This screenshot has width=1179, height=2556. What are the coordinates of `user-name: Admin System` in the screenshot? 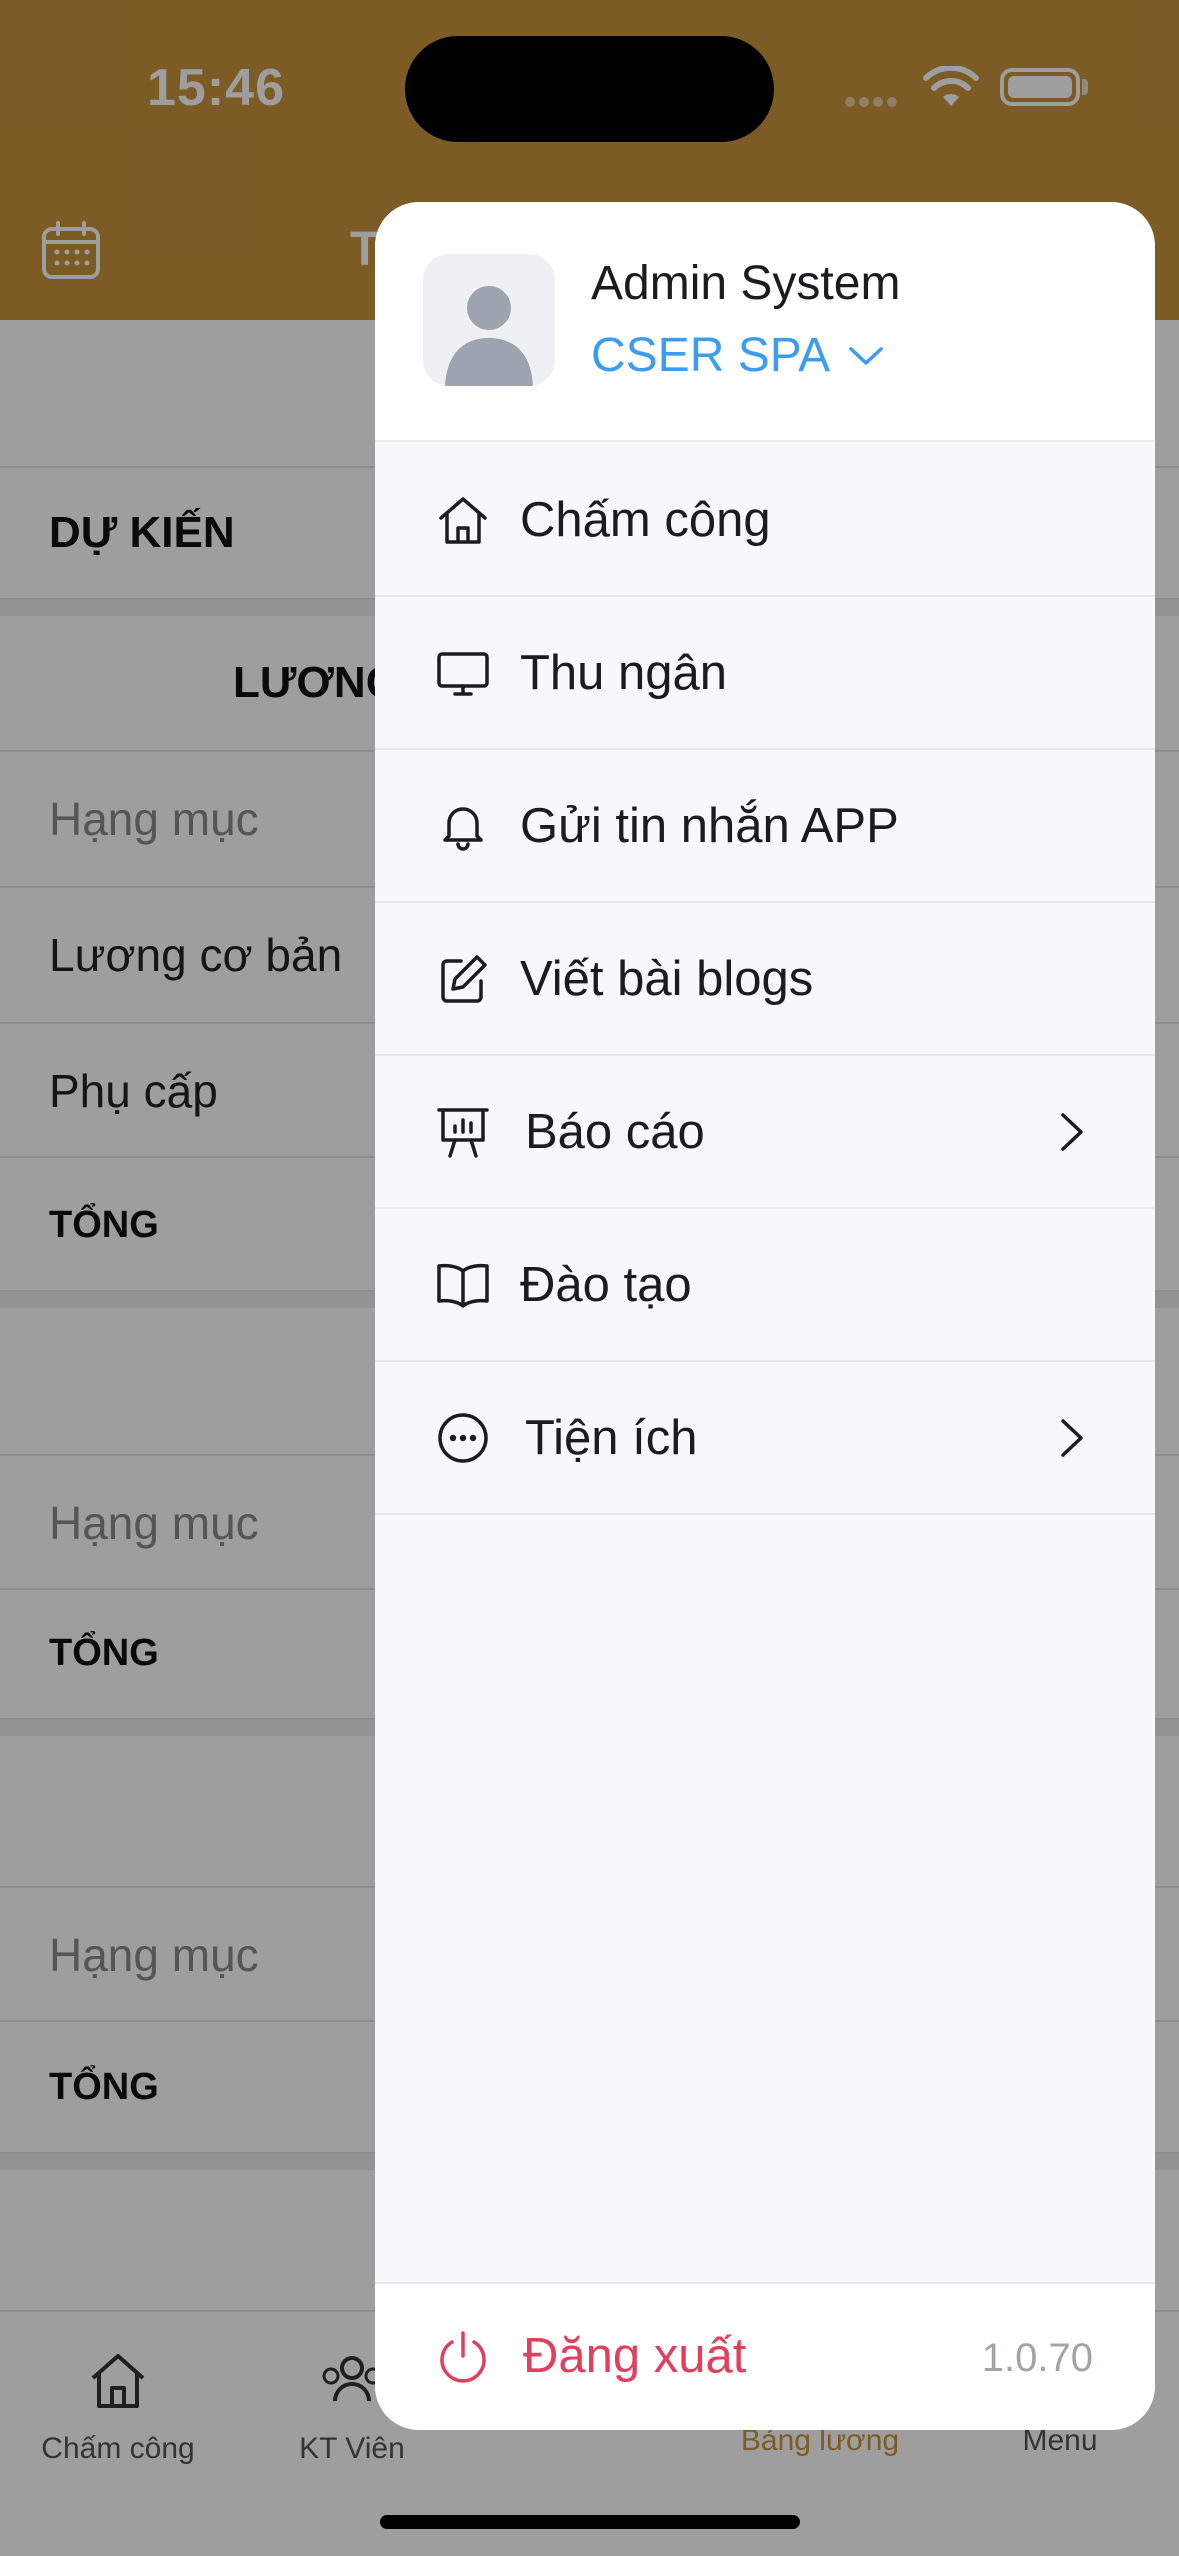 It's located at (746, 283).